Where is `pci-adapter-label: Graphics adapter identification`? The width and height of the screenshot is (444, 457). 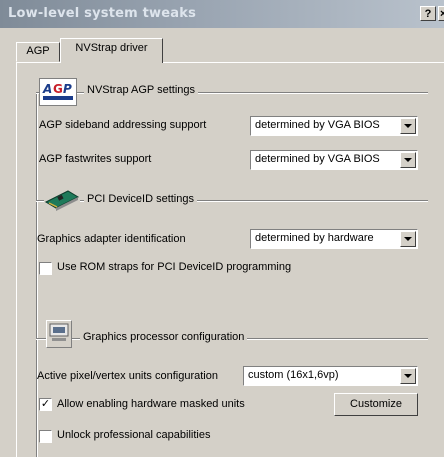 pci-adapter-label: Graphics adapter identification is located at coordinates (111, 239).